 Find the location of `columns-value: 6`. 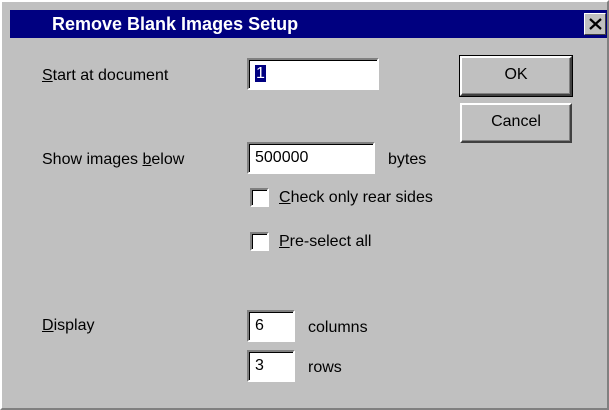

columns-value: 6 is located at coordinates (259, 325).